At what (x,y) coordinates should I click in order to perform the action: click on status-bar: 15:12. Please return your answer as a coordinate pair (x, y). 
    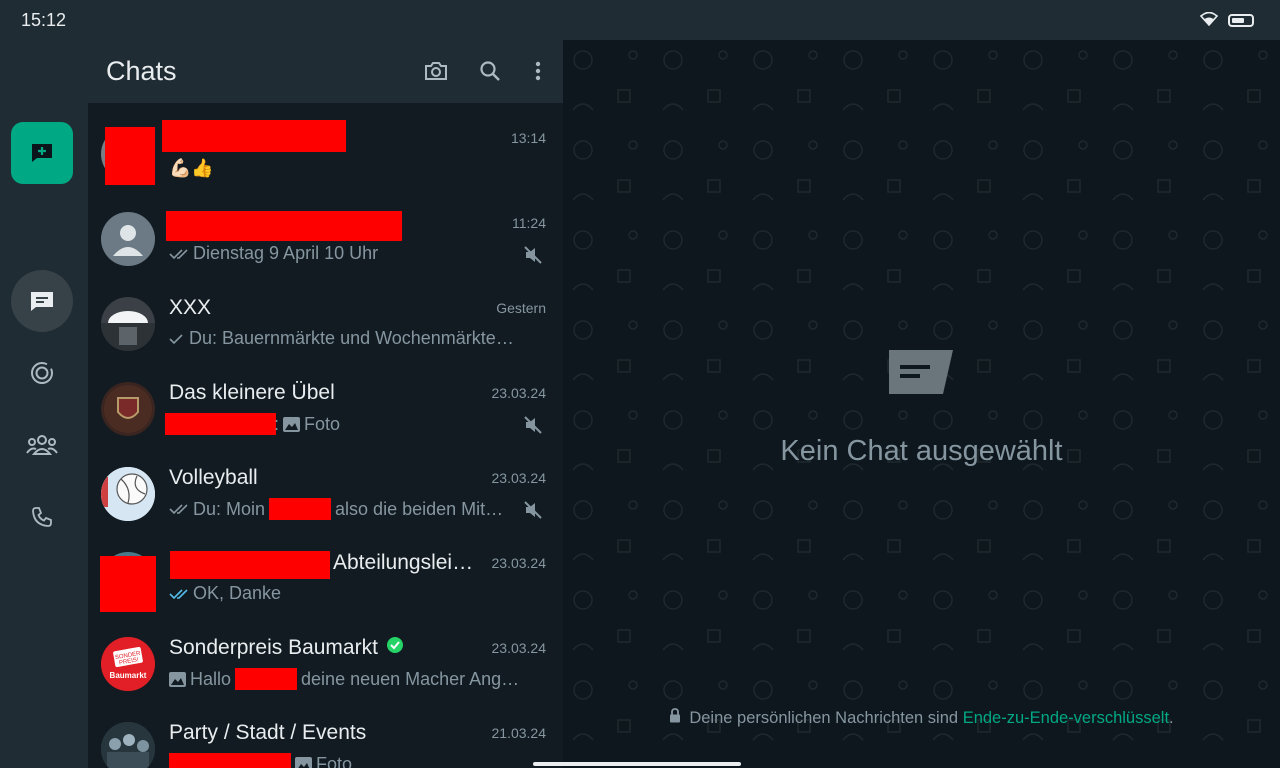
    Looking at the image, I should click on (640, 20).